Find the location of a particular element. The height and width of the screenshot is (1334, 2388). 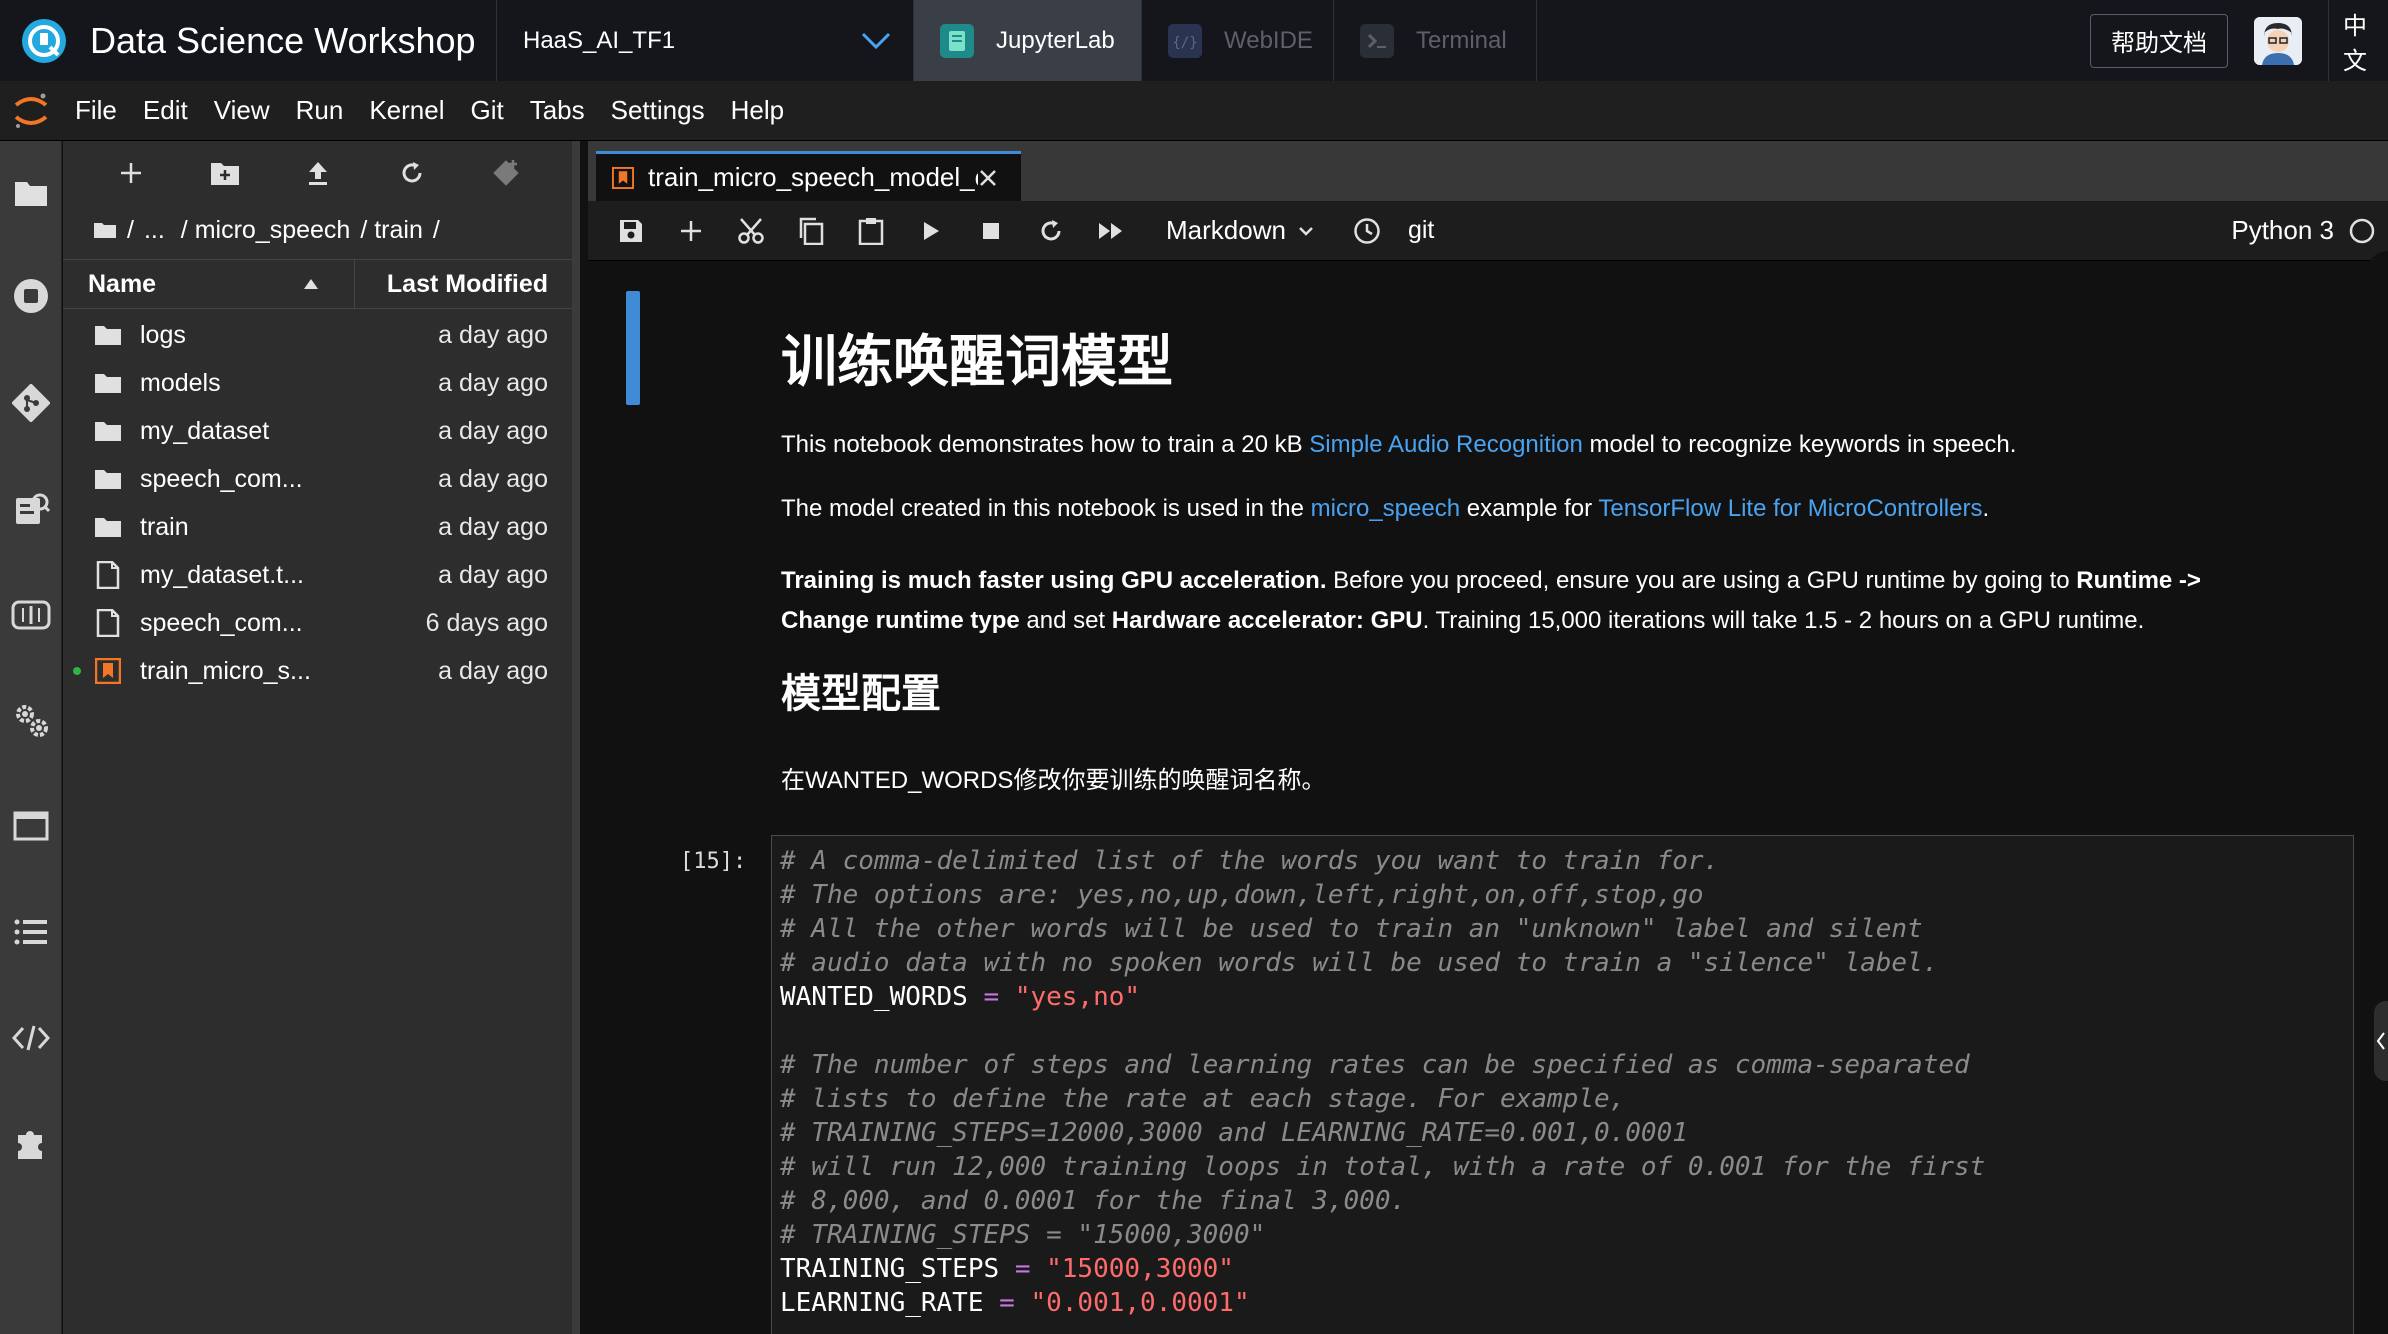

breadcrumb-sep: / is located at coordinates (436, 229).